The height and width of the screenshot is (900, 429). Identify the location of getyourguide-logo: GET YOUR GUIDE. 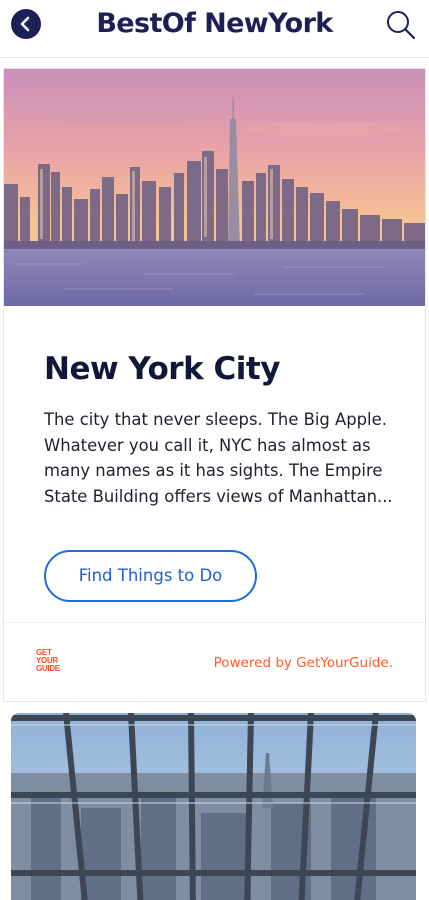
(53, 661).